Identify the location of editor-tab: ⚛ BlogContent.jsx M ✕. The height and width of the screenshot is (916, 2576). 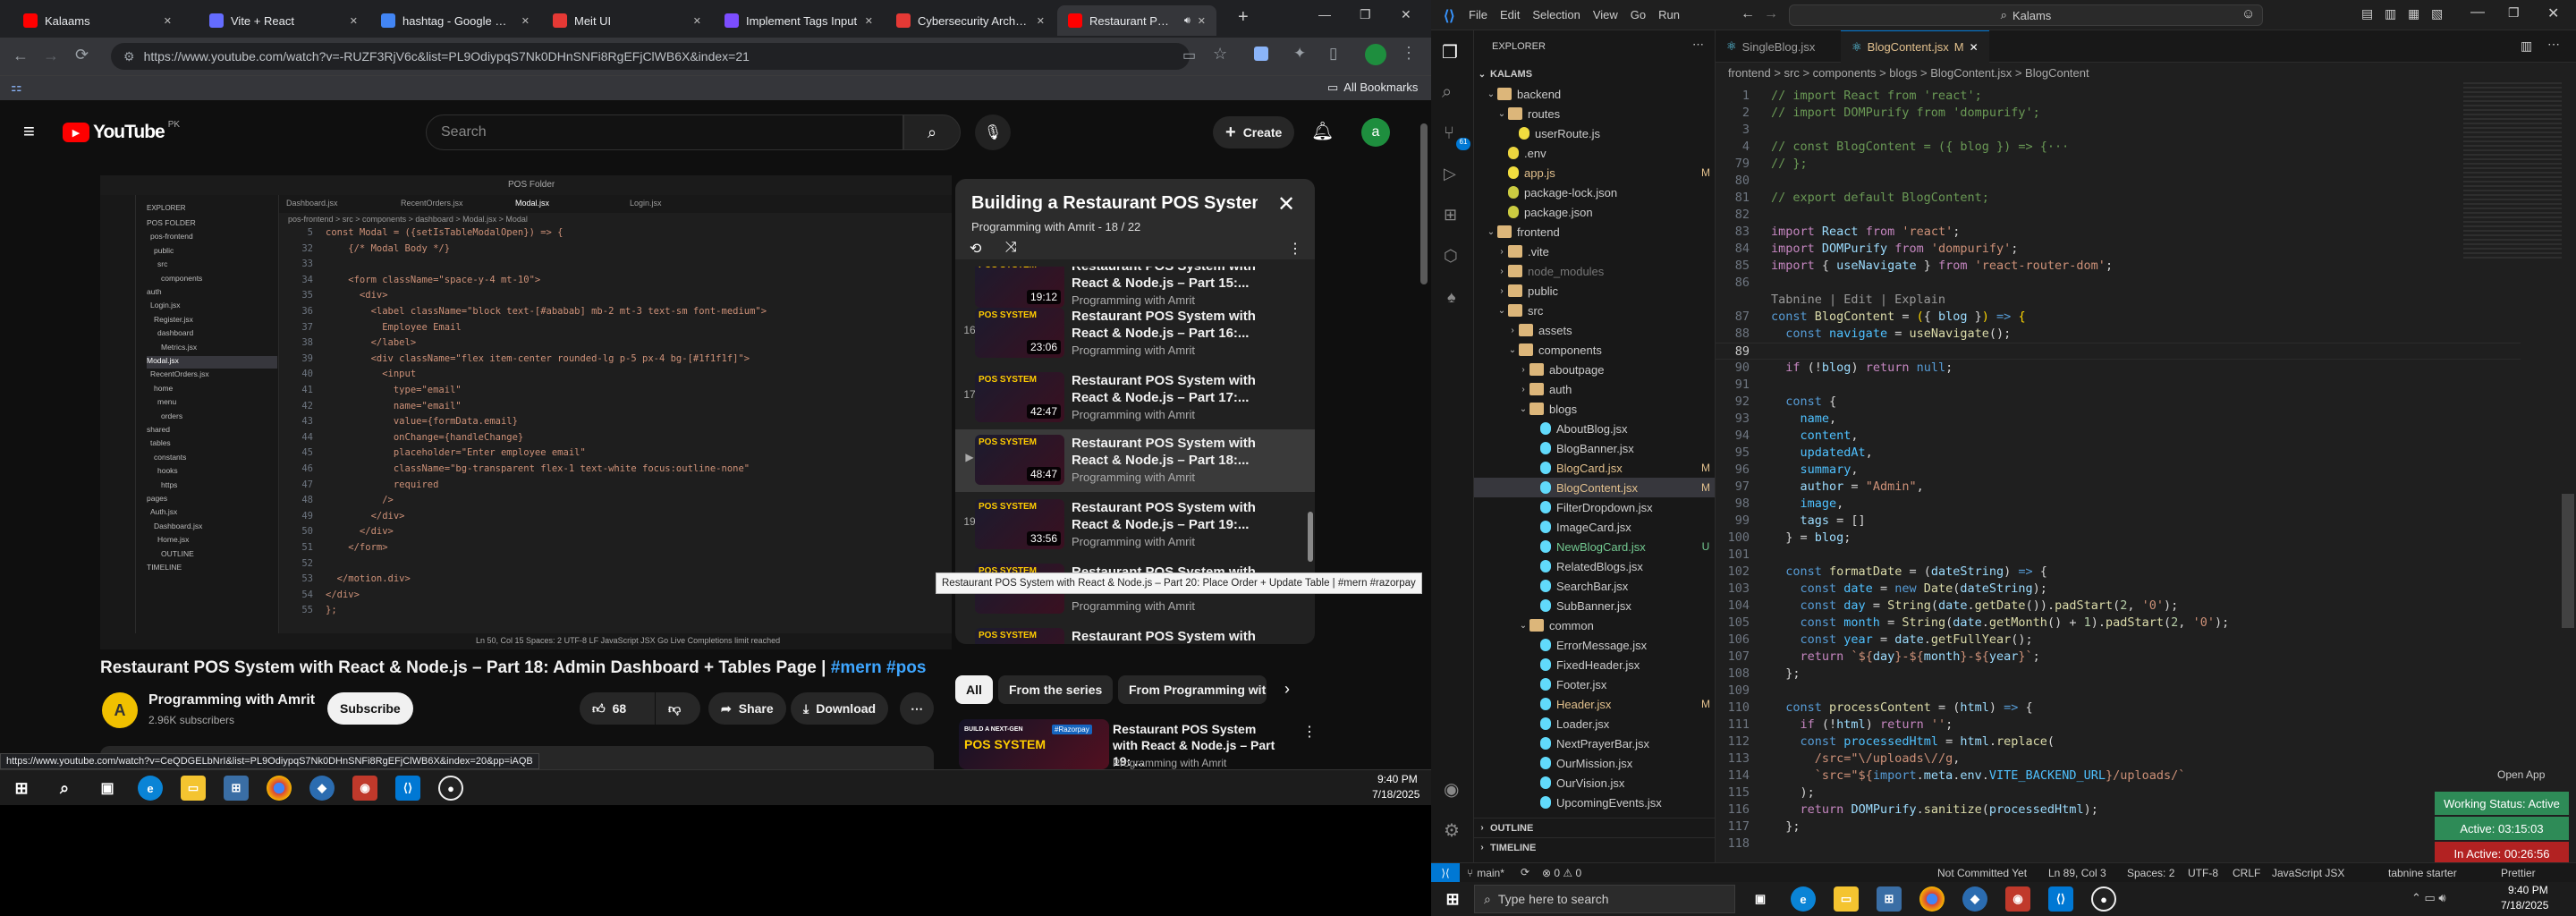
(1915, 46).